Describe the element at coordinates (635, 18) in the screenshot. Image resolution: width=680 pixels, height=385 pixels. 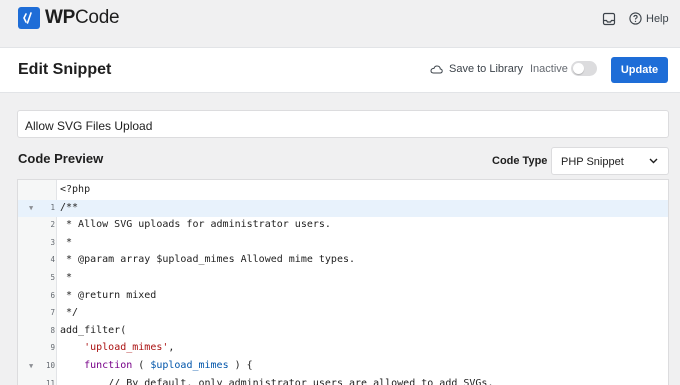
I see `help-icon` at that location.